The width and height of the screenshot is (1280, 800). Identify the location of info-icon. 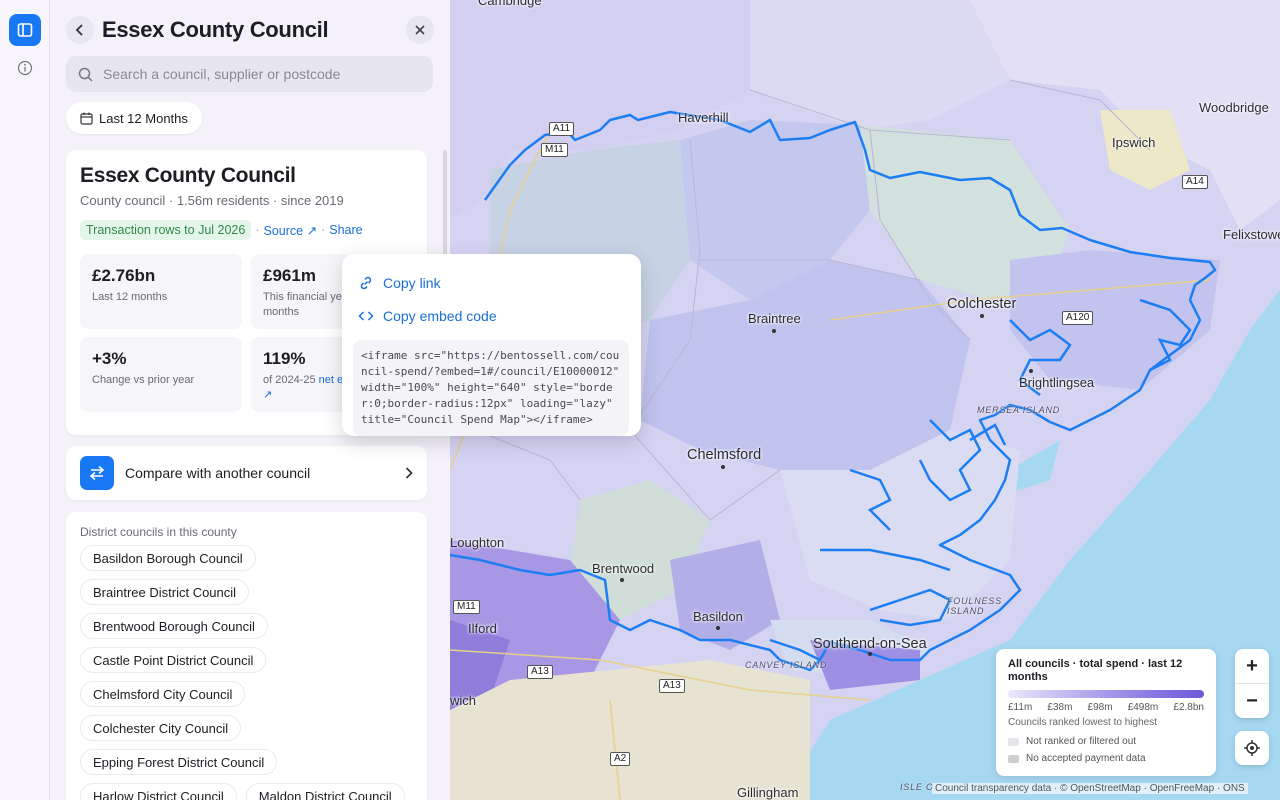
(25, 68).